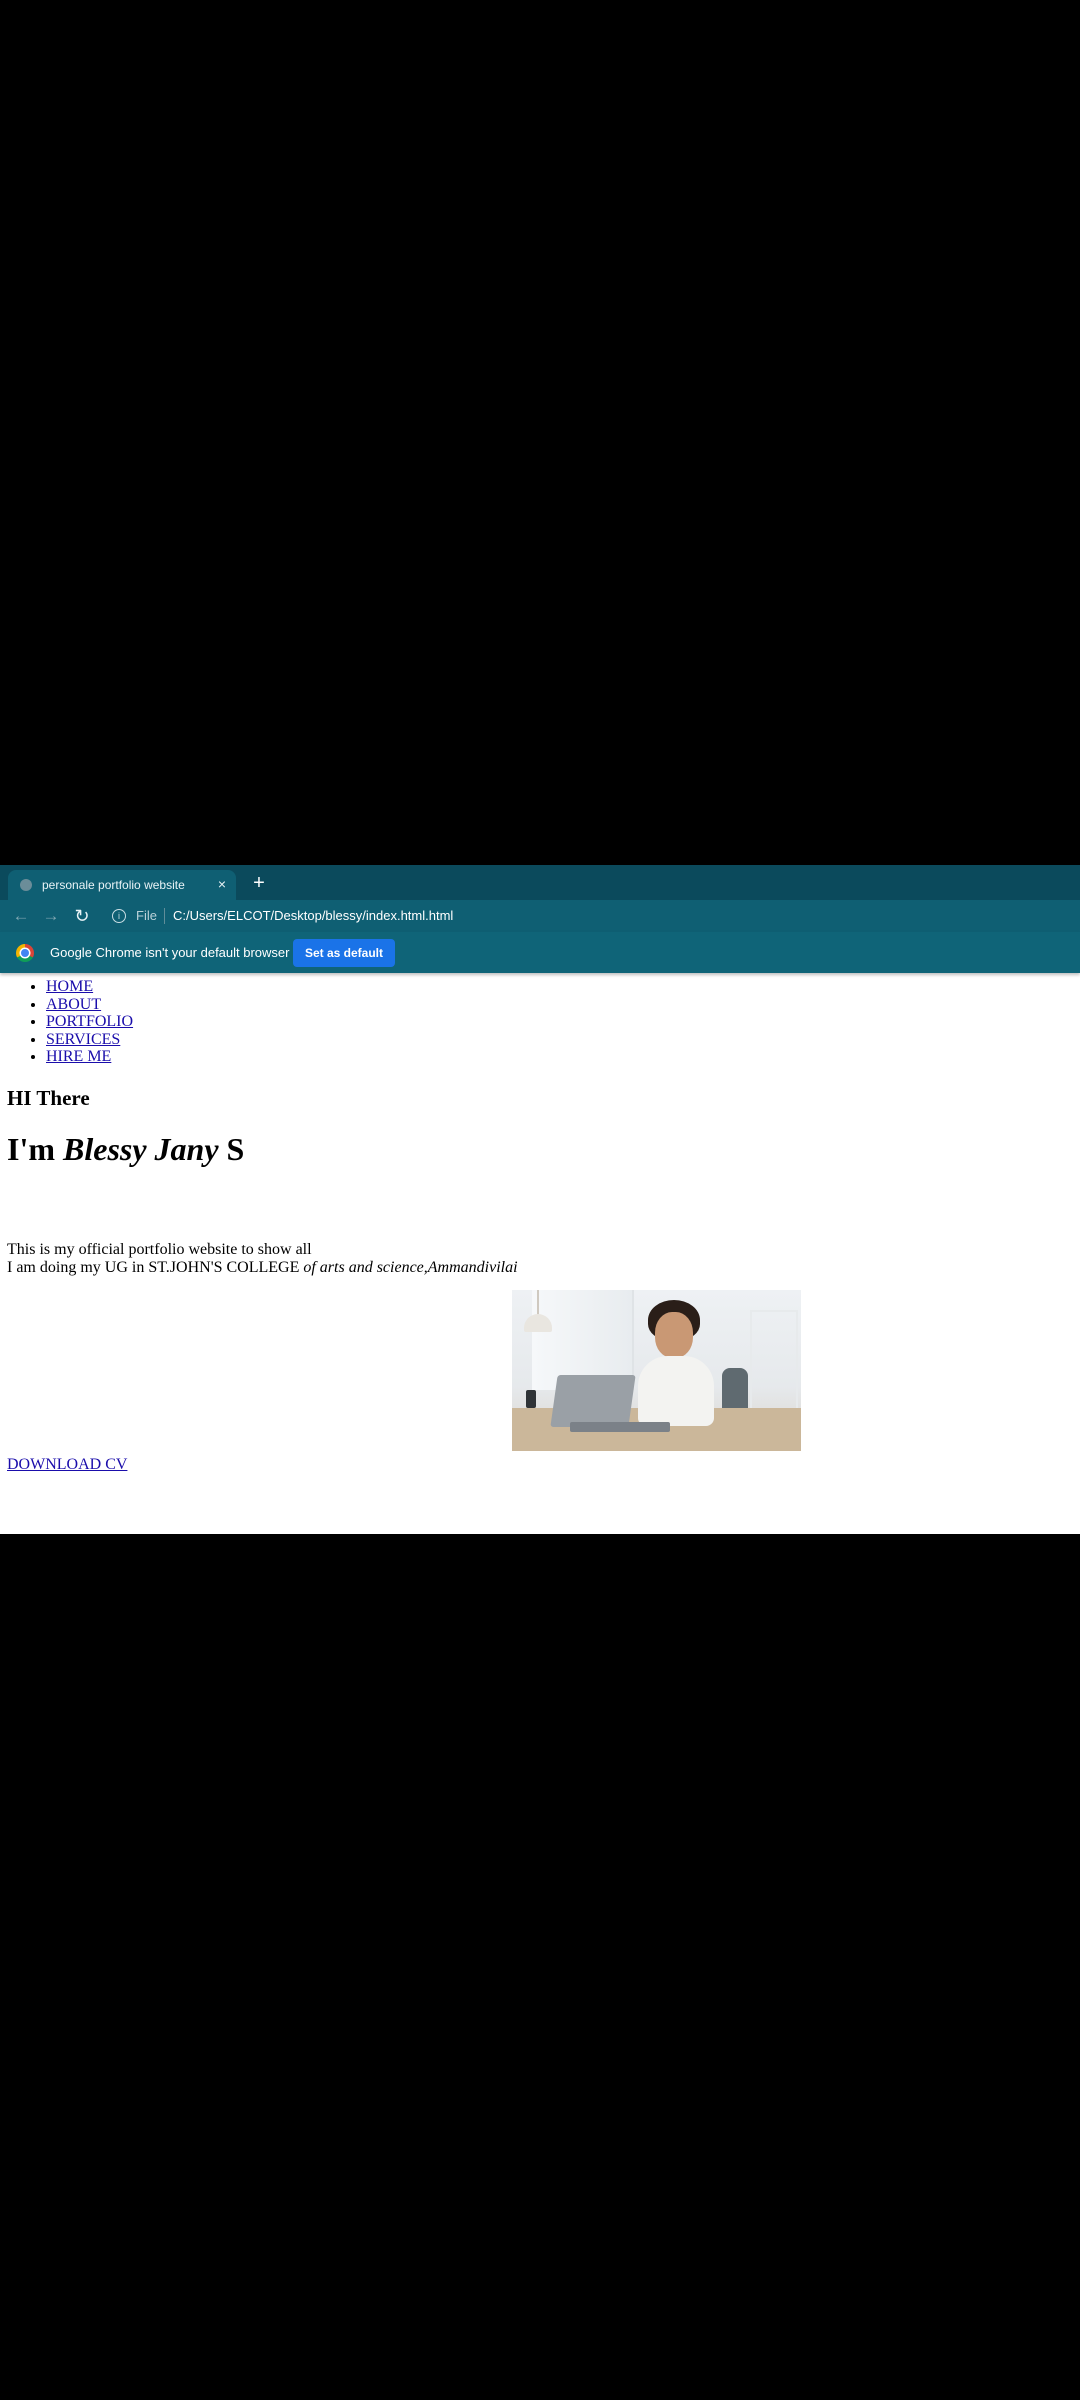  What do you see at coordinates (141, 1149) in the screenshot?
I see `intro-name: Blessy Jany` at bounding box center [141, 1149].